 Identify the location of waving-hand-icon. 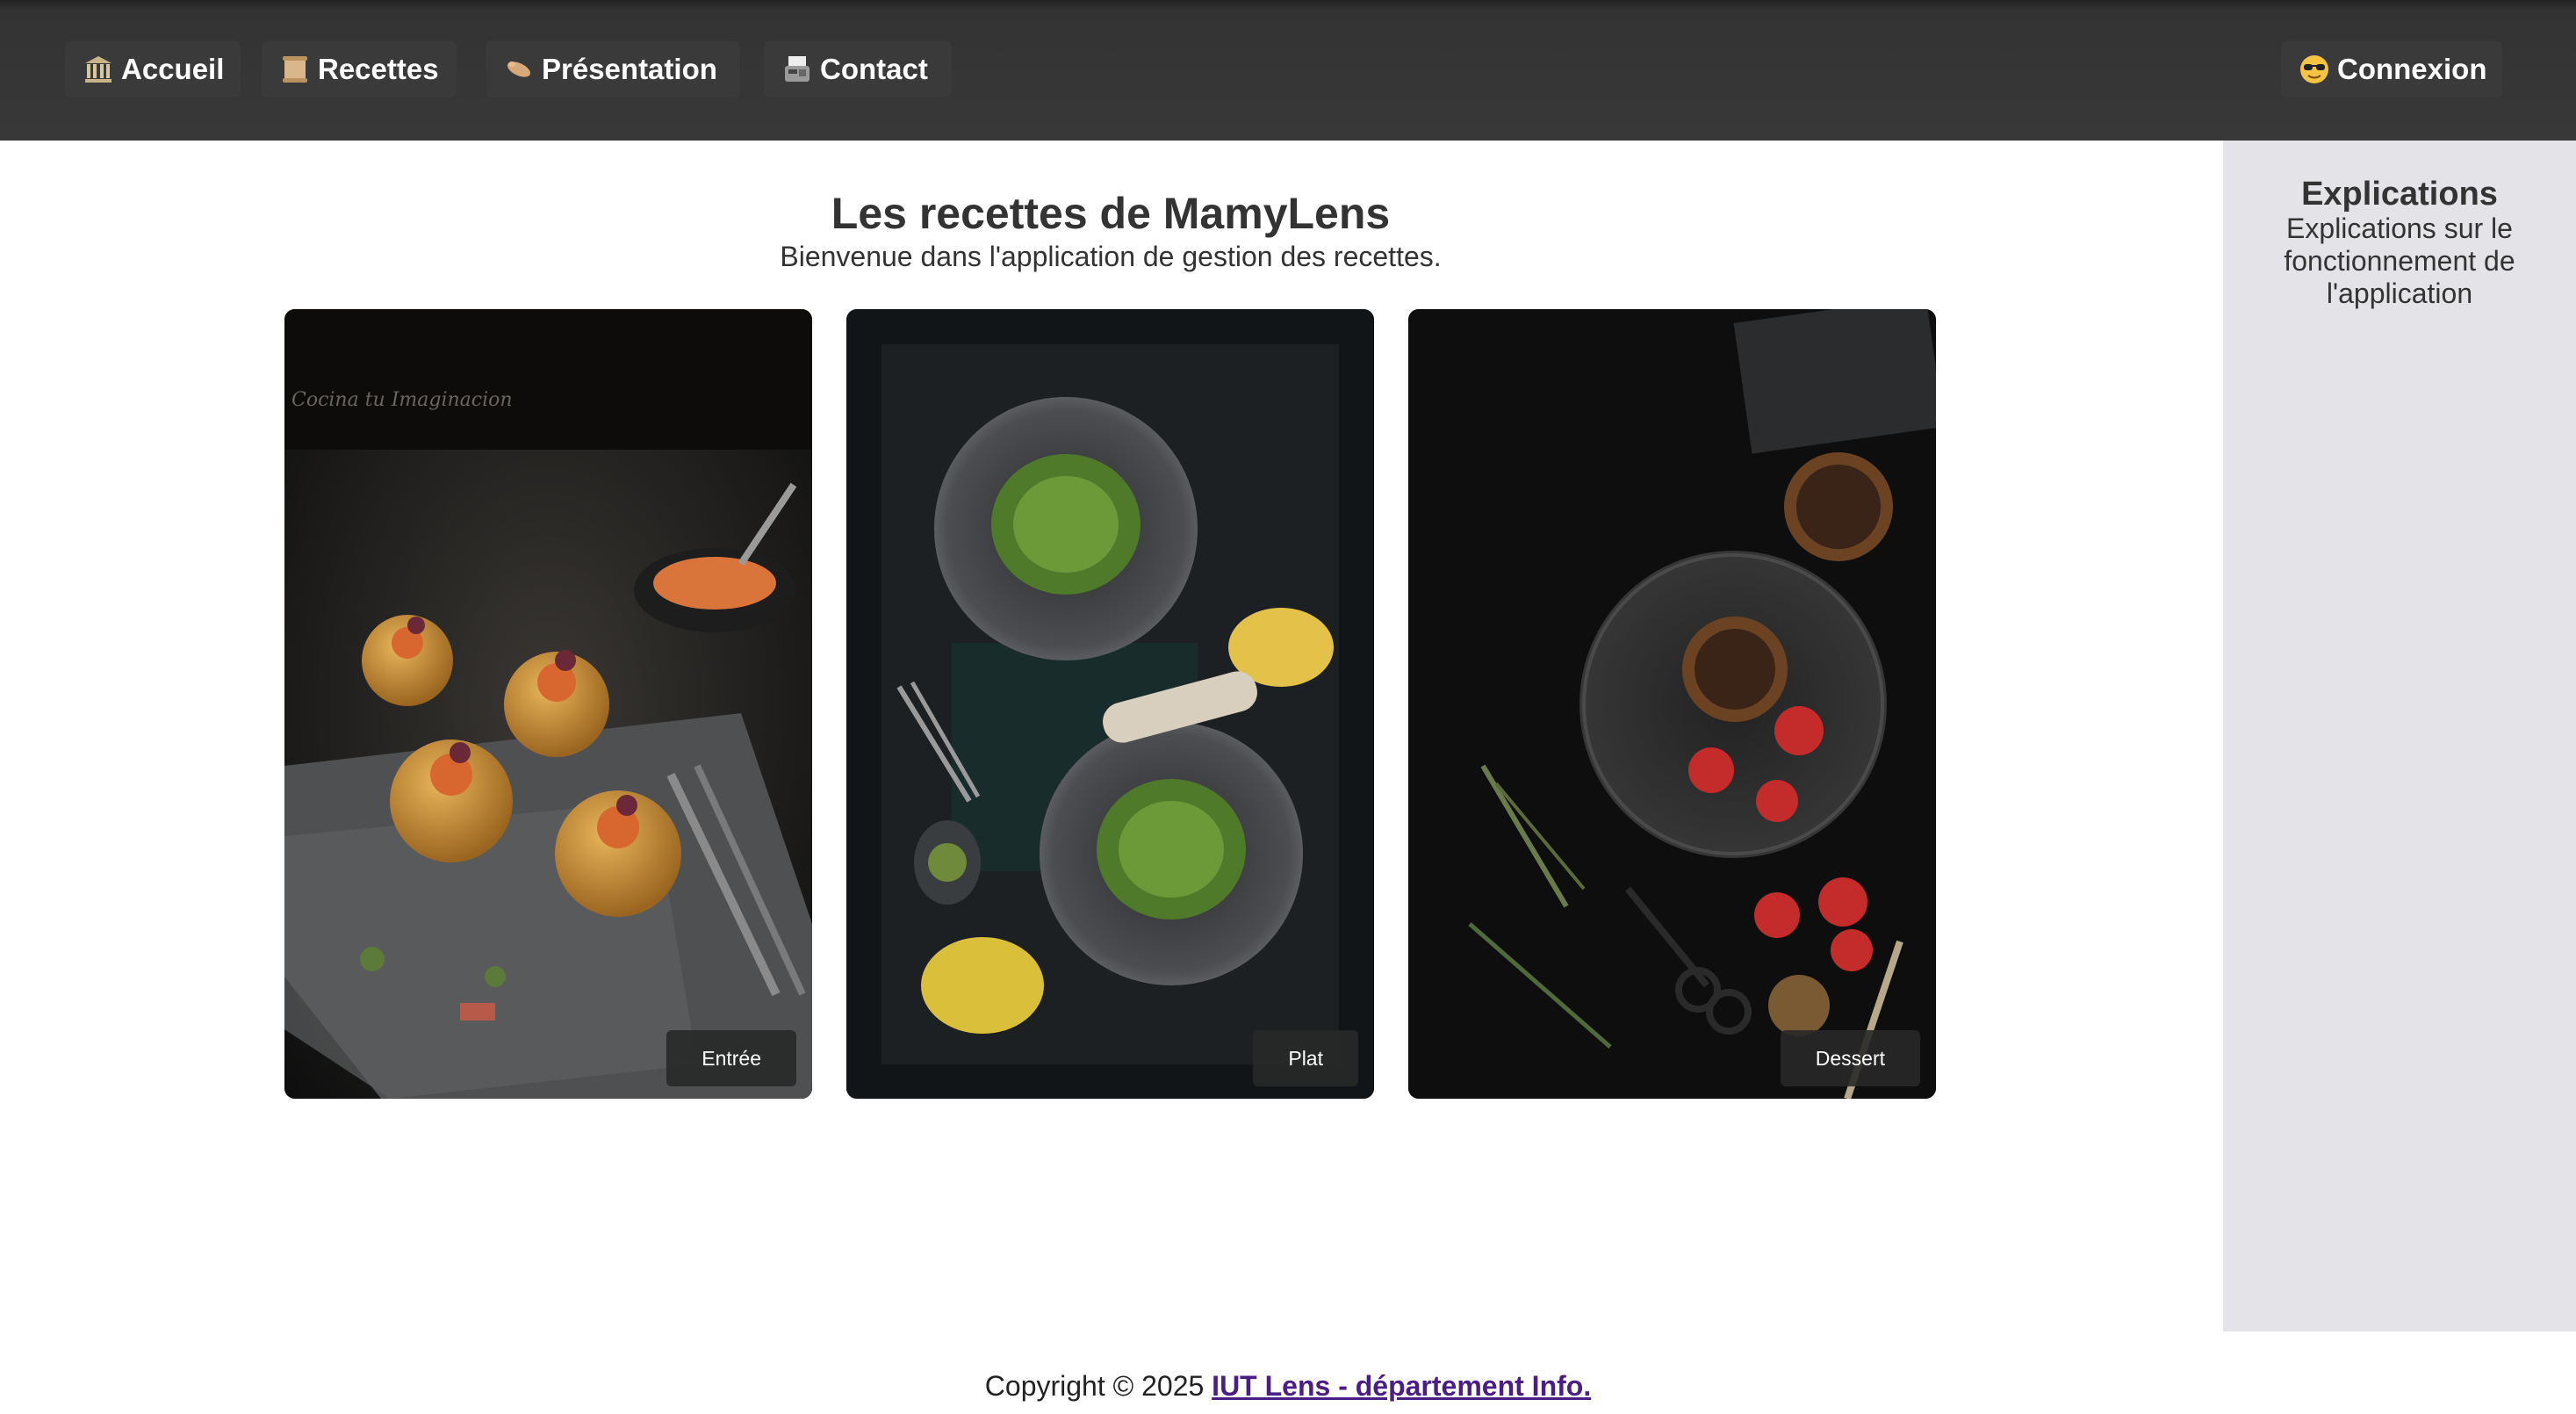
(519, 69).